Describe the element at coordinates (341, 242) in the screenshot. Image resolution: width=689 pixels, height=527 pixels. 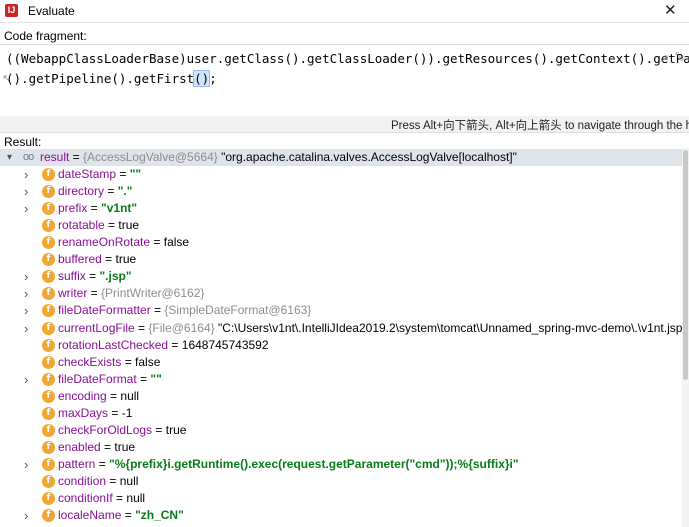
I see `tree-field-row: f renameOnRotate = false` at that location.